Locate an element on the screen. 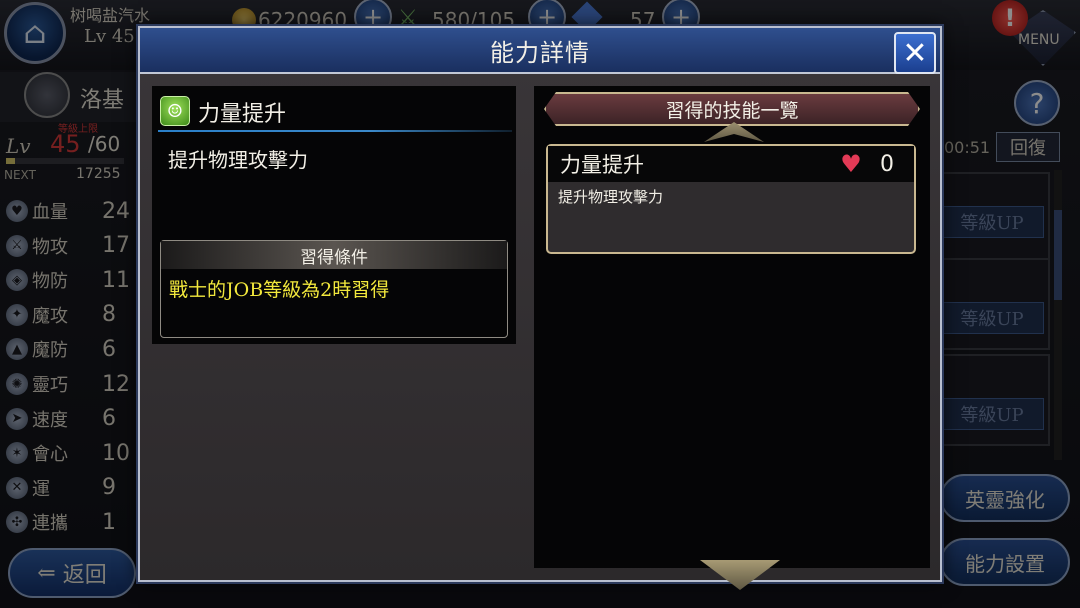 This screenshot has width=1080, height=608. heart-gem-icon: ♥ is located at coordinates (851, 164).